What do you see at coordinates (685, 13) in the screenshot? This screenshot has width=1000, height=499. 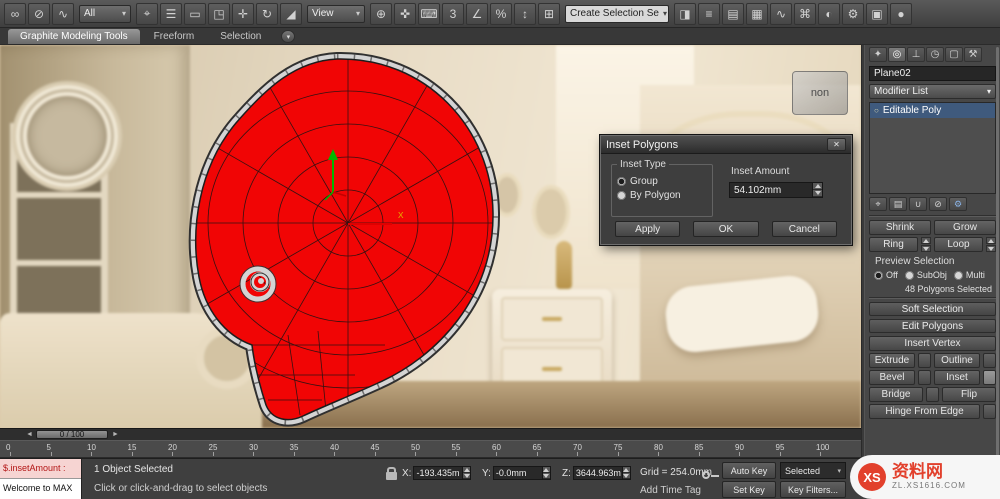 I see `mirror-icon: ◨` at bounding box center [685, 13].